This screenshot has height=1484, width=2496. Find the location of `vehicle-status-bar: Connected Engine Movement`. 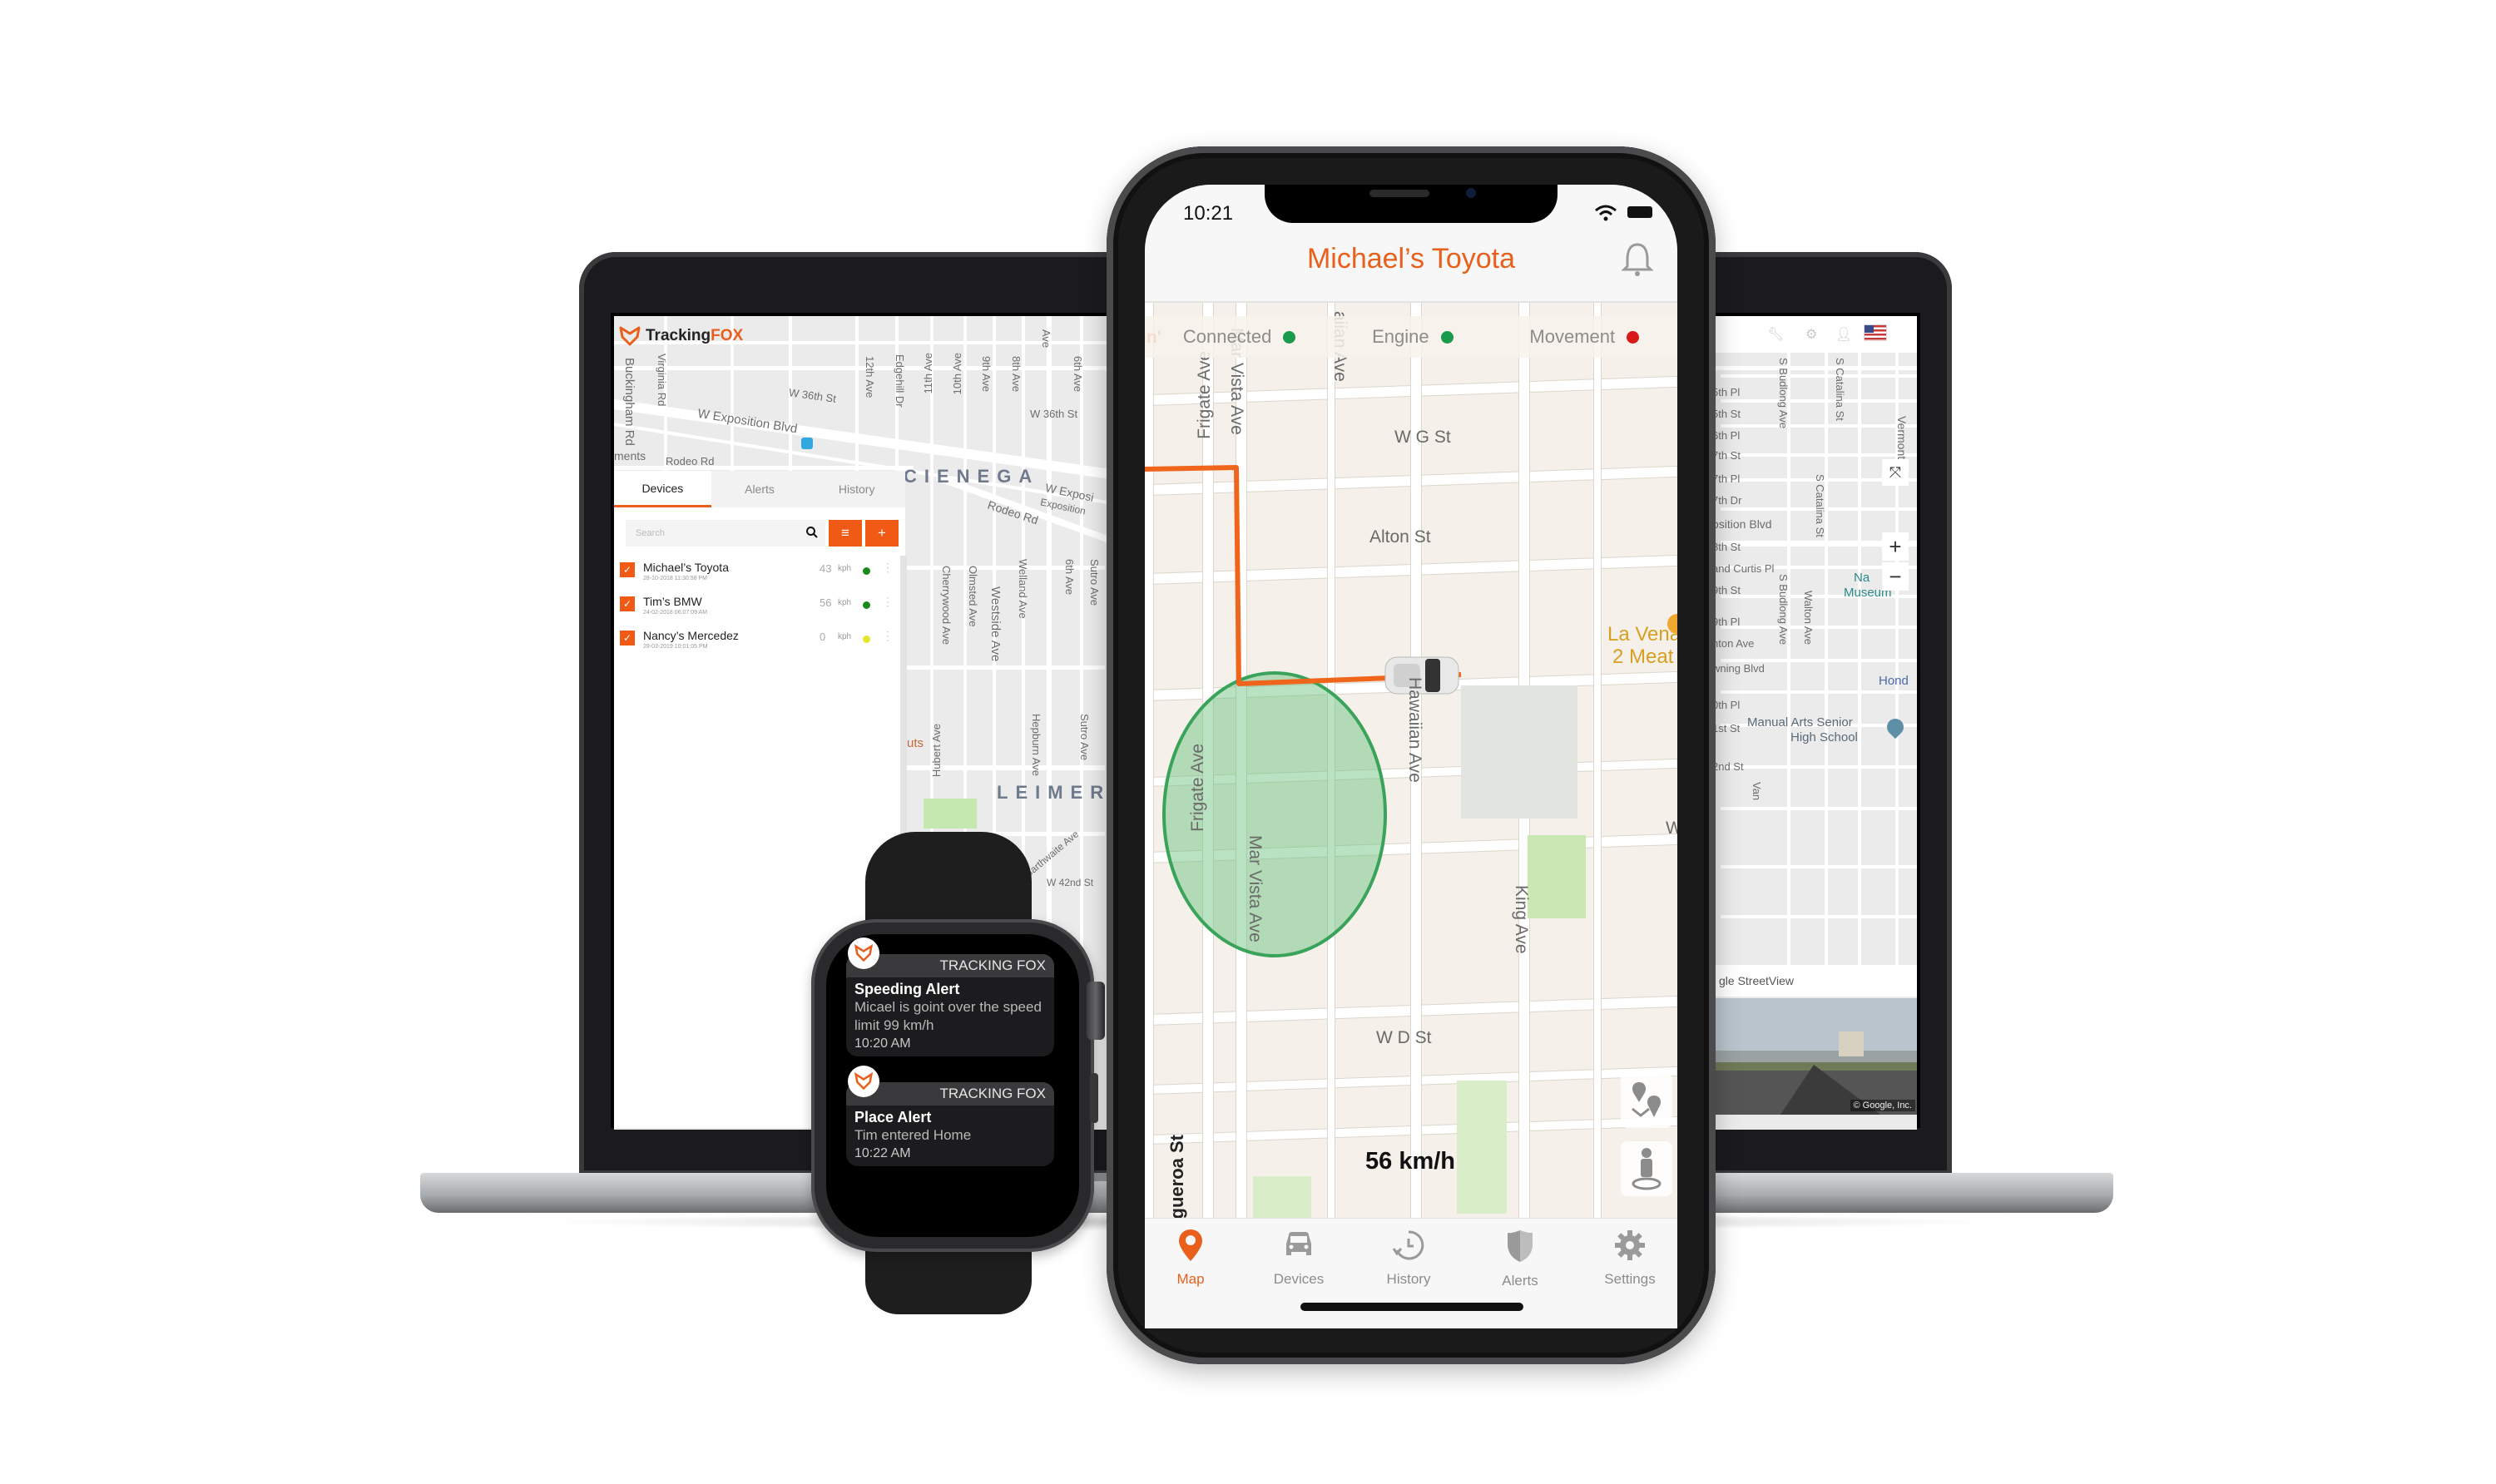

vehicle-status-bar: Connected Engine Movement is located at coordinates (1411, 337).